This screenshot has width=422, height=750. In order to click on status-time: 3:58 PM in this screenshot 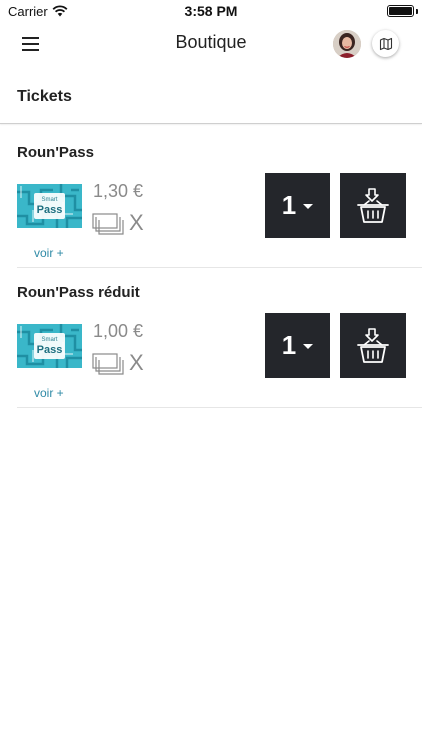, I will do `click(211, 11)`.